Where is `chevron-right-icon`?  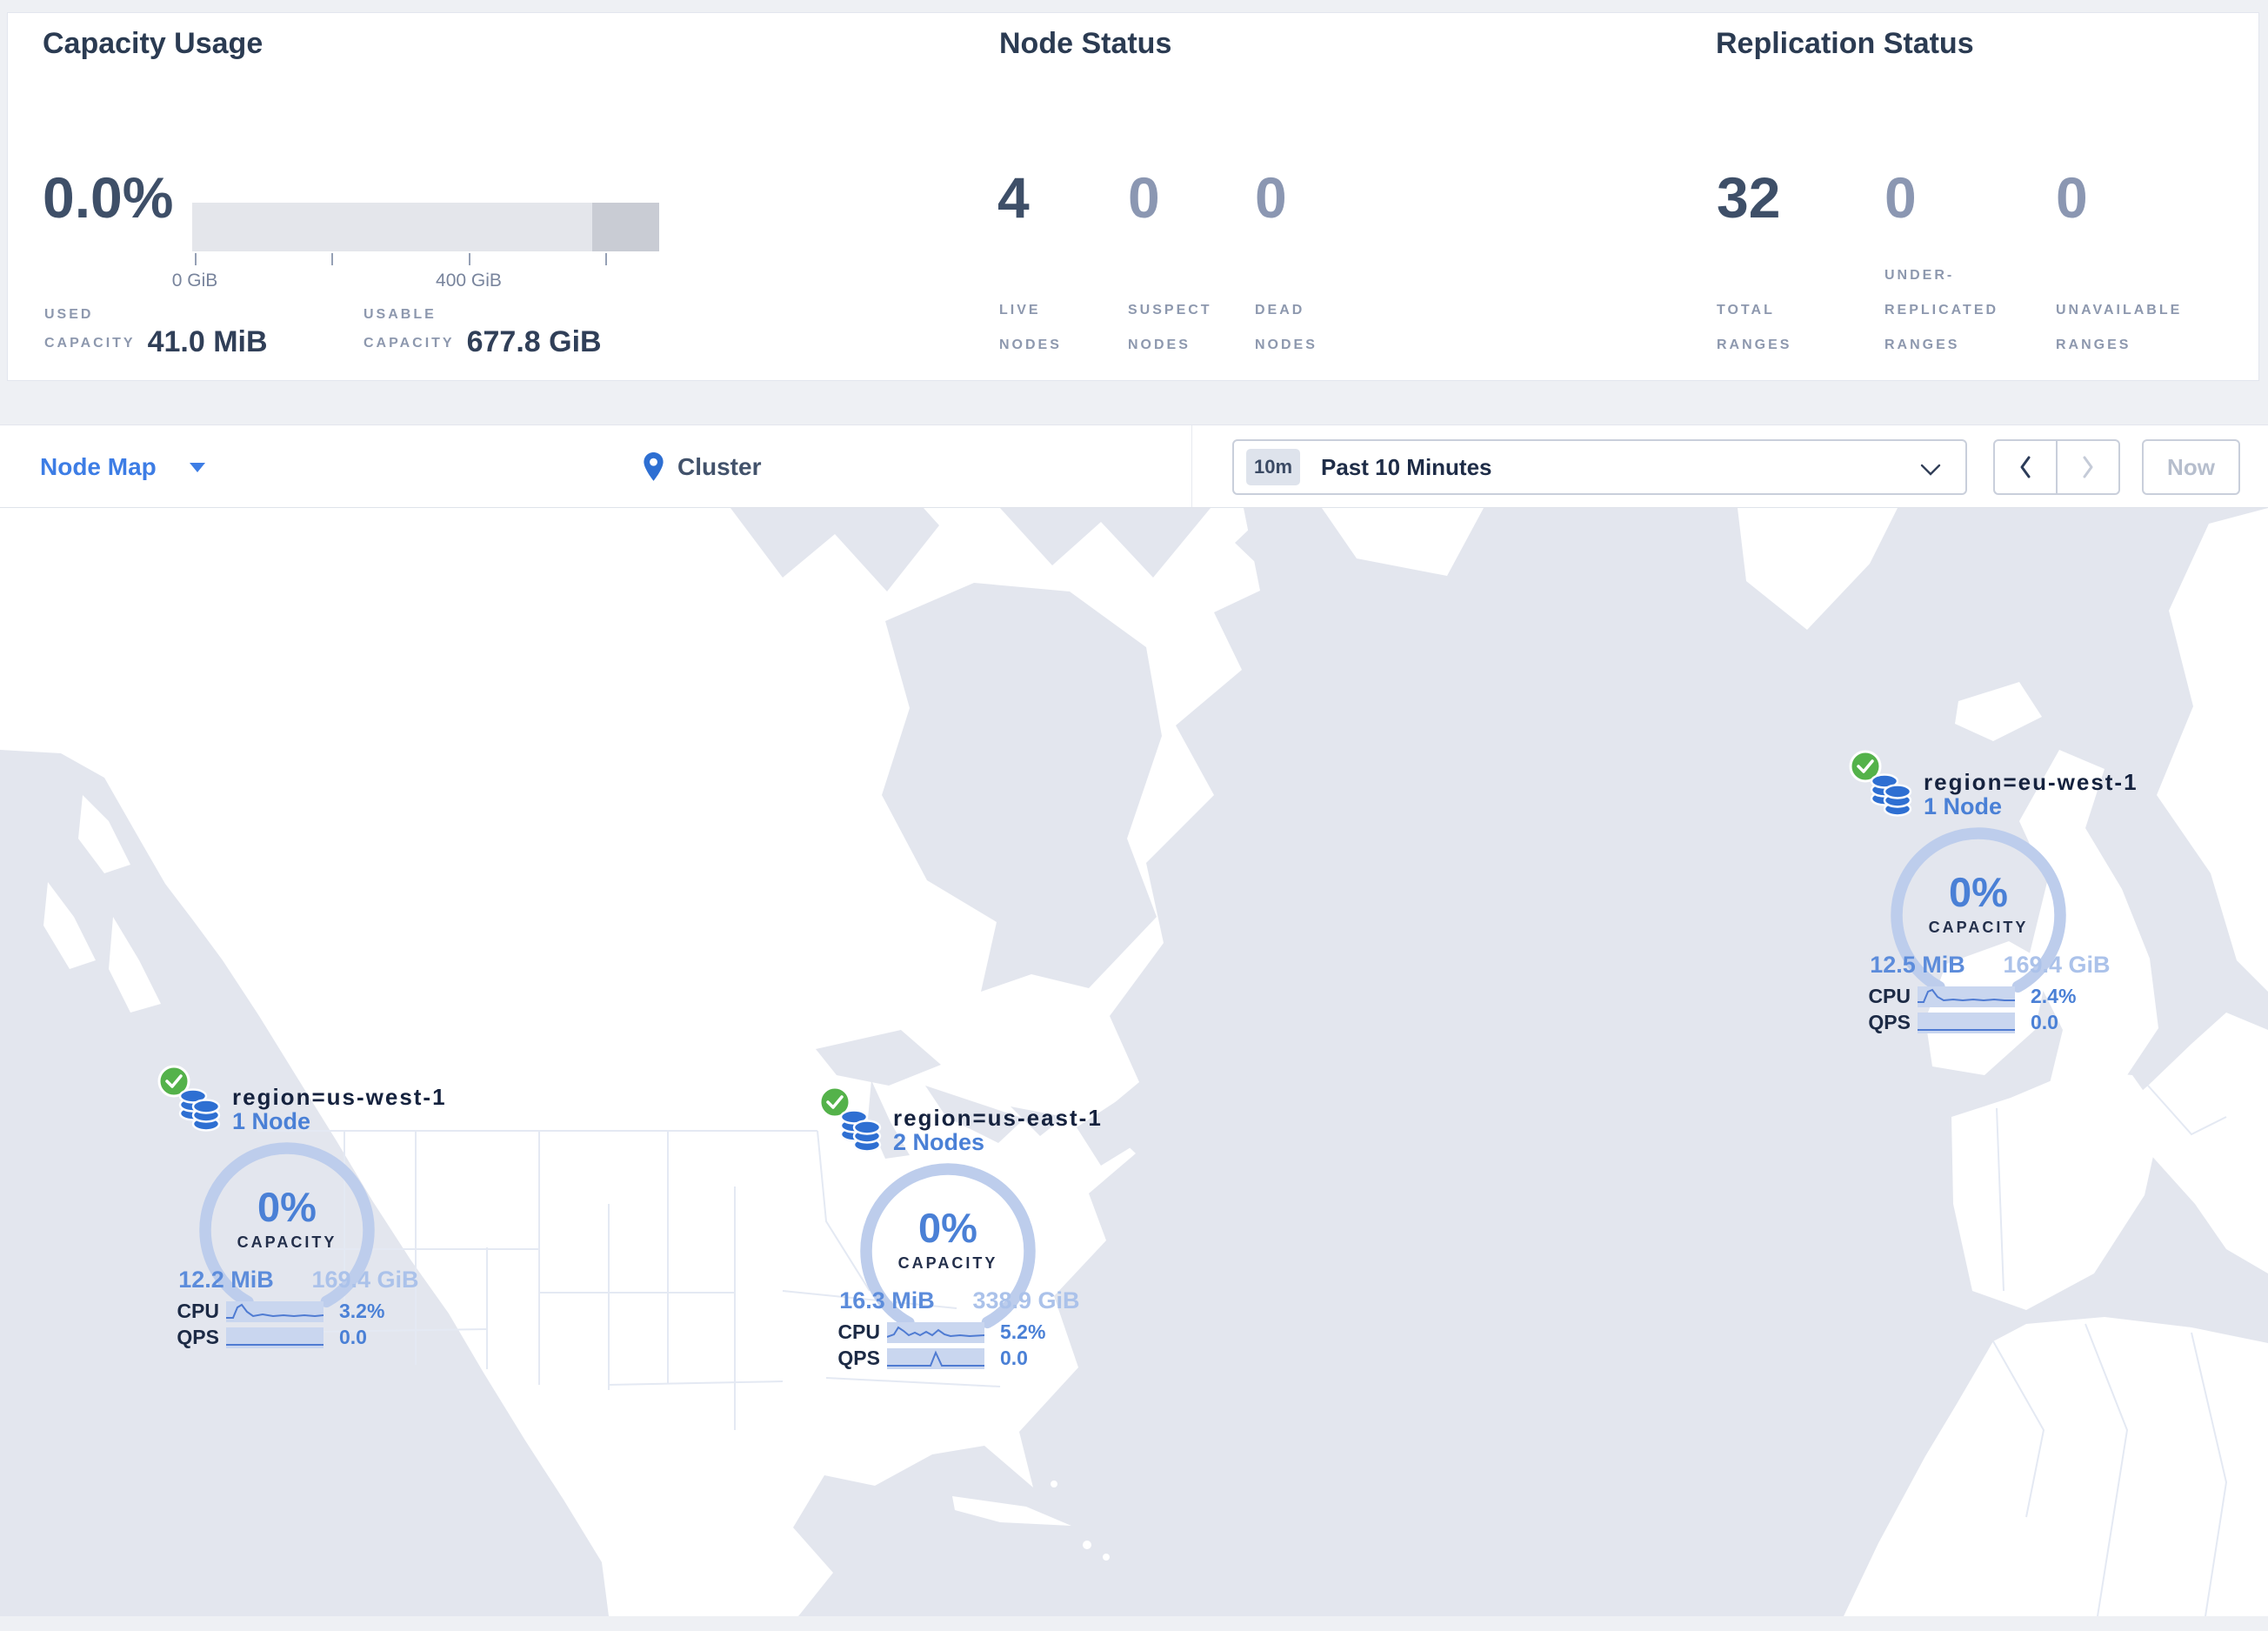
chevron-right-icon is located at coordinates (2088, 467).